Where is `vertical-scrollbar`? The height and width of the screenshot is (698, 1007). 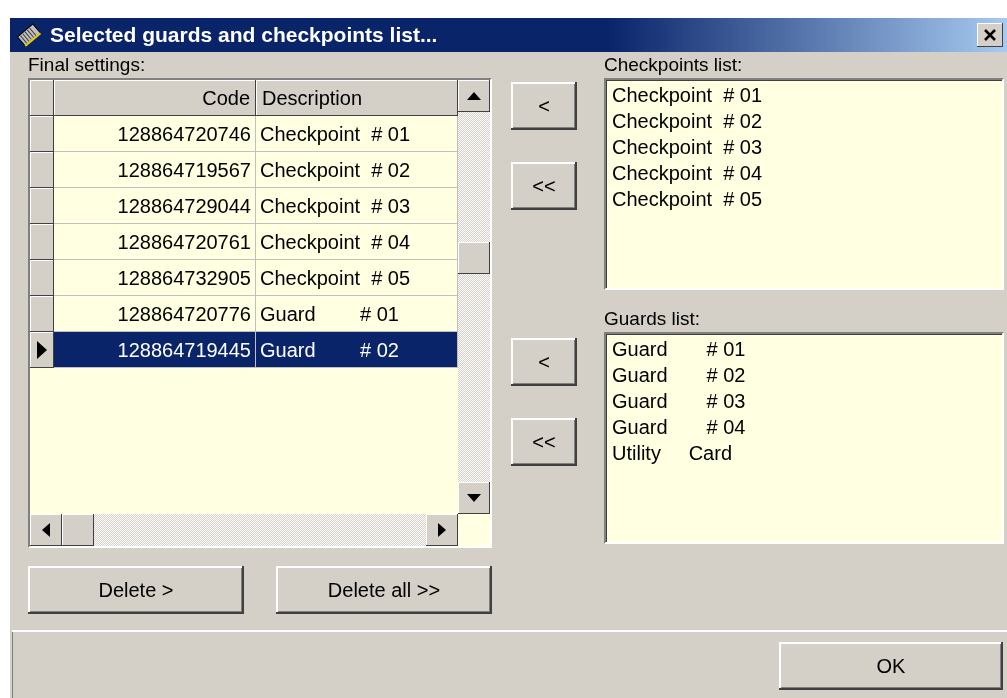 vertical-scrollbar is located at coordinates (474, 297).